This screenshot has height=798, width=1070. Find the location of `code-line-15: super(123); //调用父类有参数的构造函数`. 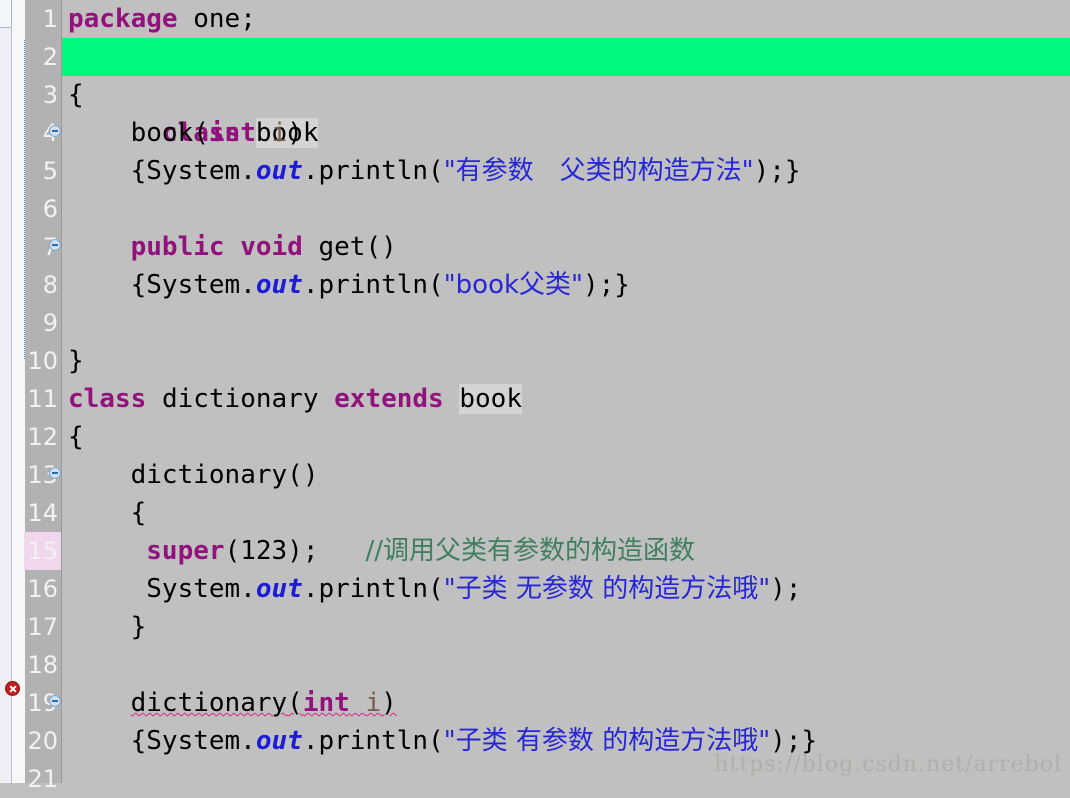

code-line-15: super(123); //调用父类有参数的构造函数 is located at coordinates (566, 551).